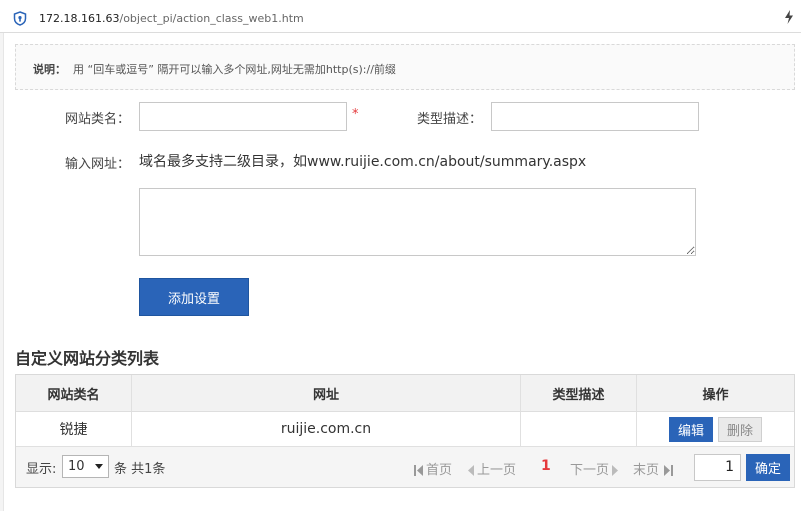 The image size is (801, 511). I want to click on last-page-label: 末页, so click(646, 470).